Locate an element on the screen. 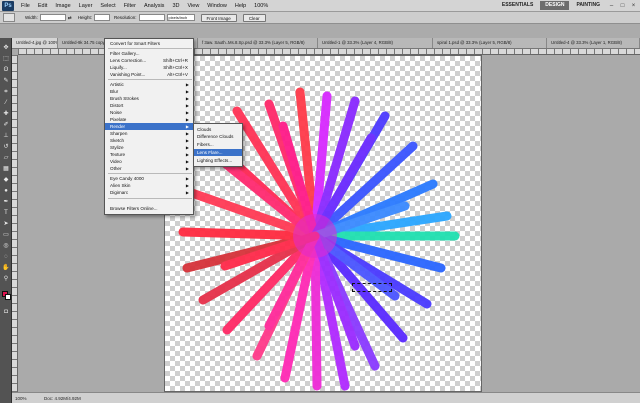 The width and height of the screenshot is (640, 403). menu-view: View is located at coordinates (193, 6).